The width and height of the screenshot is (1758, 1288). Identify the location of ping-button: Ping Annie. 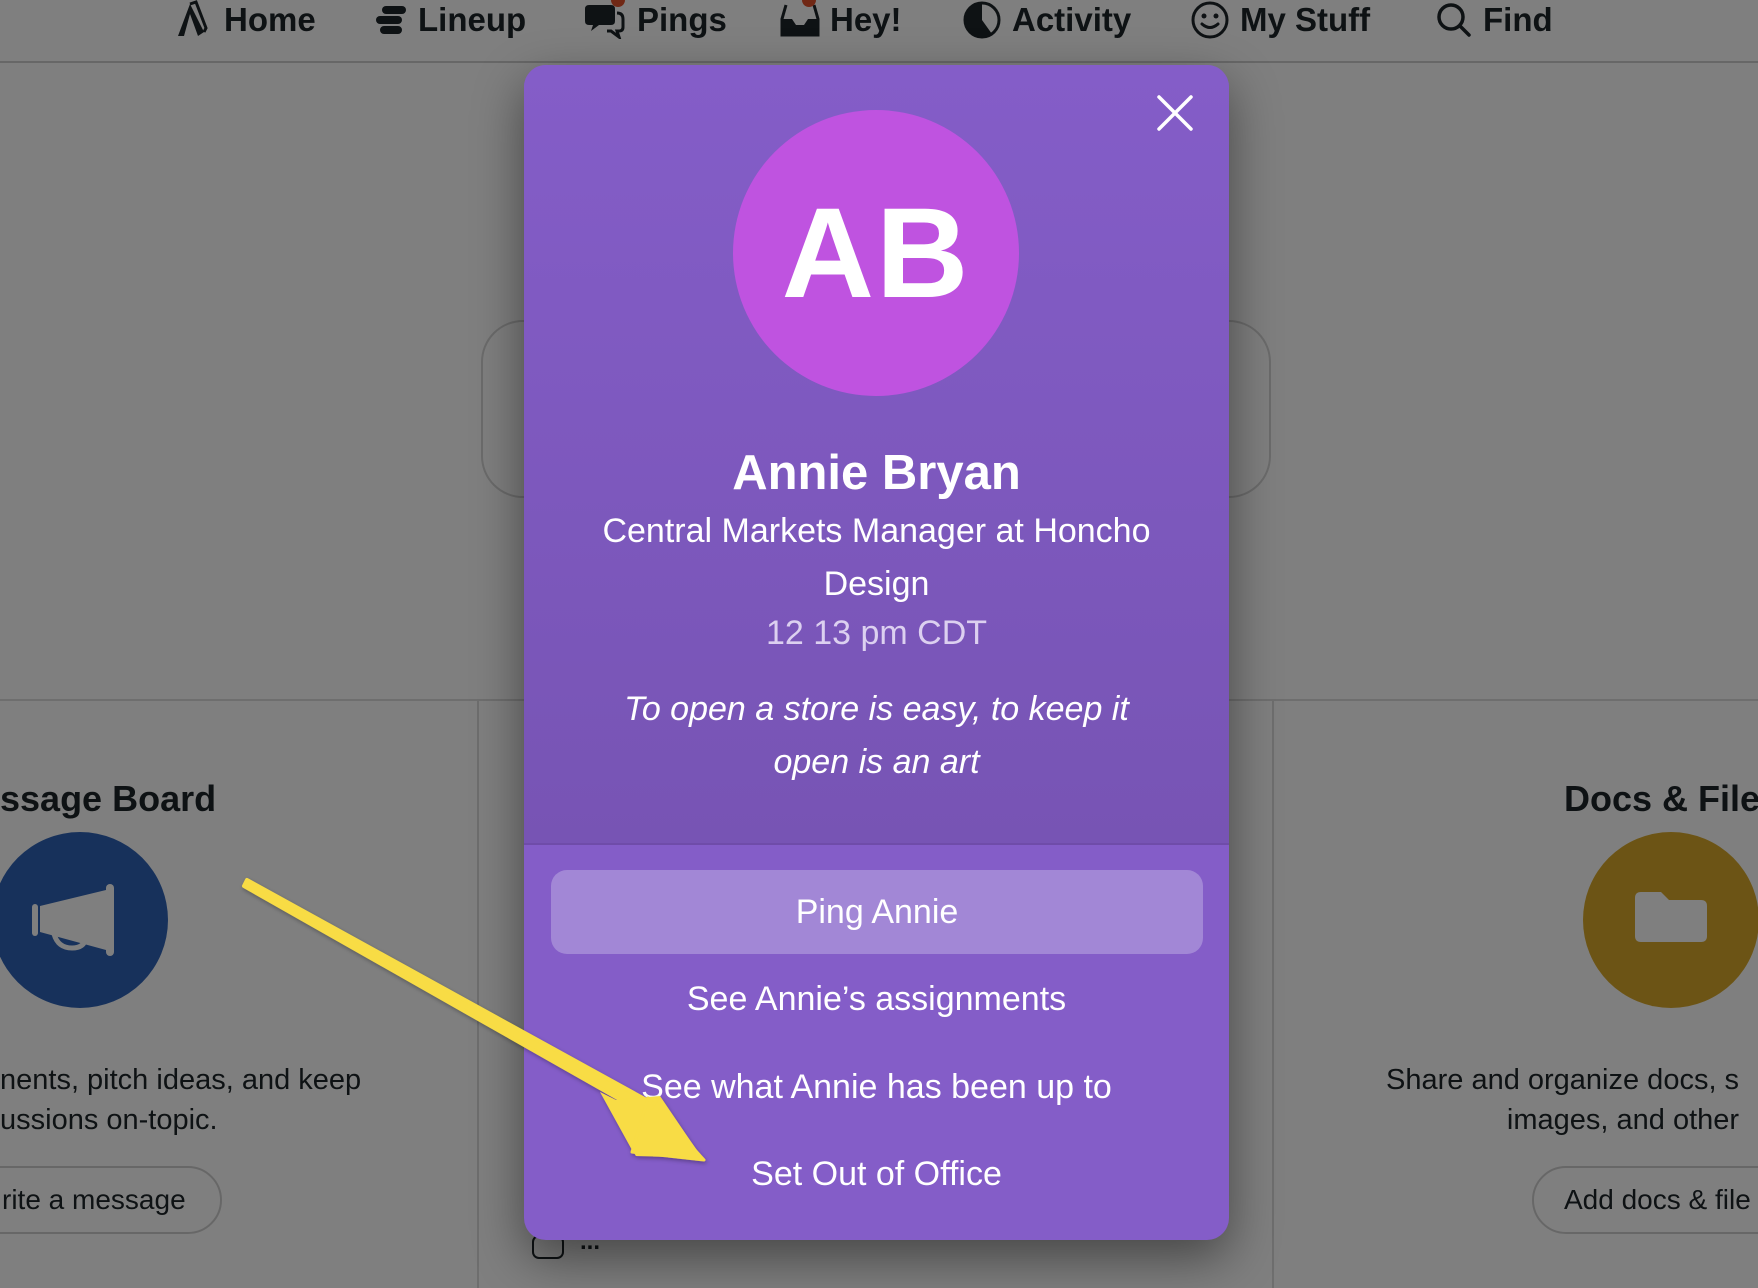
(877, 912).